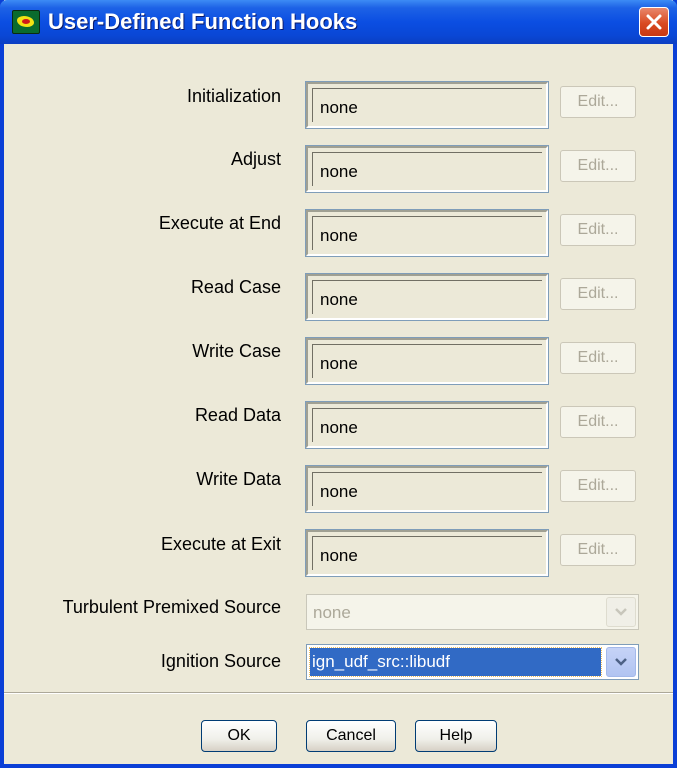  What do you see at coordinates (332, 612) in the screenshot?
I see `dropdown-value: none` at bounding box center [332, 612].